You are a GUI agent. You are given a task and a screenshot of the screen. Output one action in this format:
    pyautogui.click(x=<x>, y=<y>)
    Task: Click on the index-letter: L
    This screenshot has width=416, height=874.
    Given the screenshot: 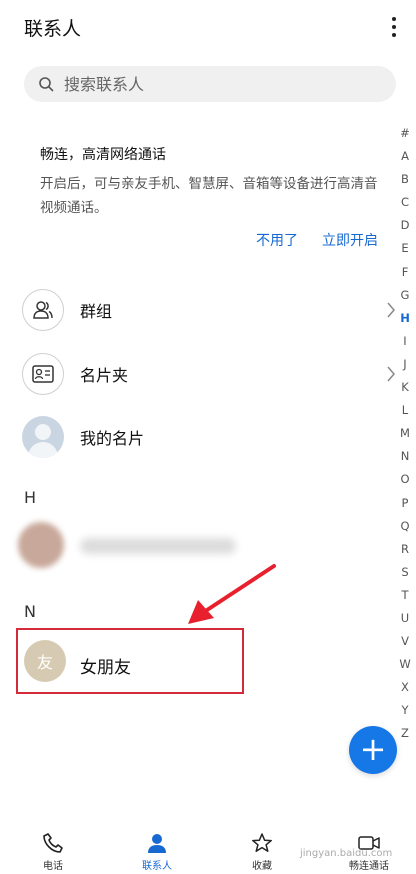 What is the action you would take?
    pyautogui.click(x=405, y=410)
    